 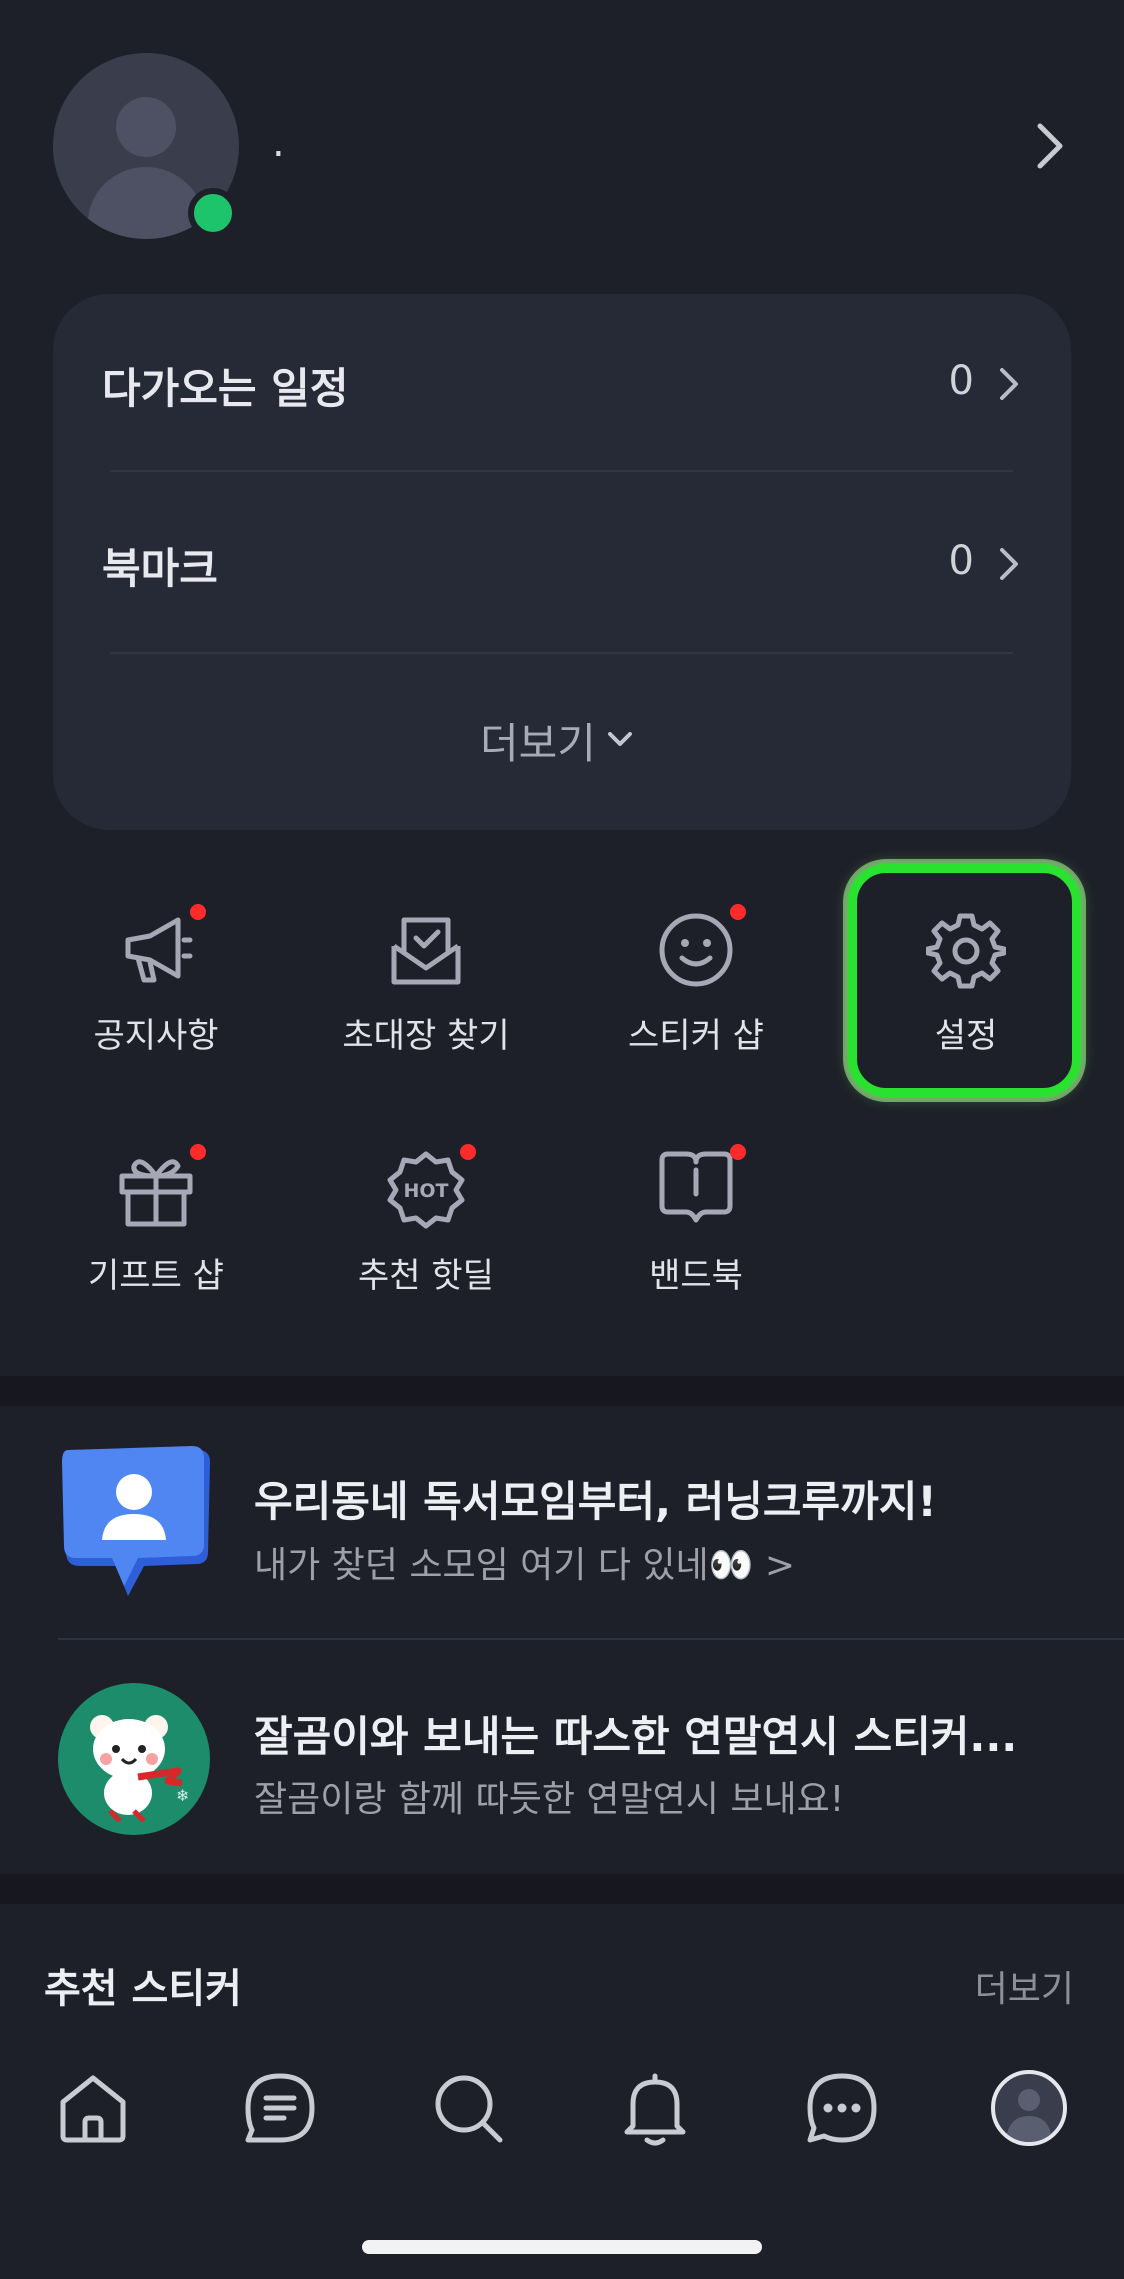 I want to click on menu-notice: 공지사항, so click(x=156, y=990).